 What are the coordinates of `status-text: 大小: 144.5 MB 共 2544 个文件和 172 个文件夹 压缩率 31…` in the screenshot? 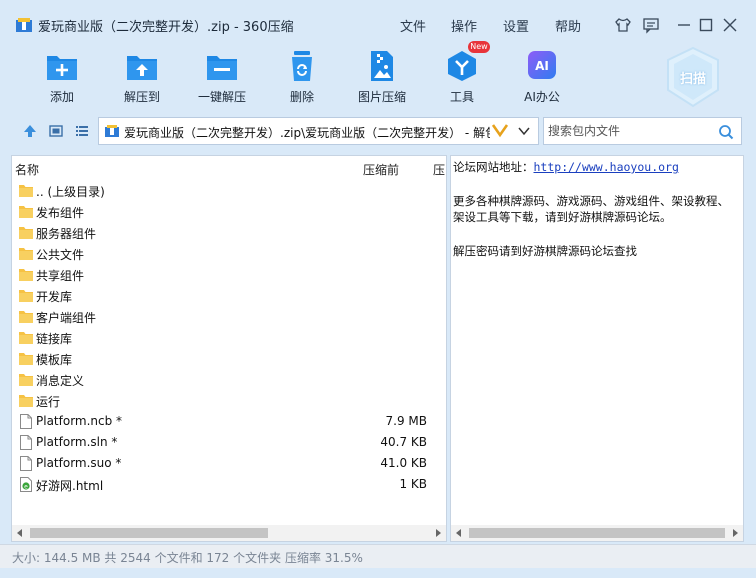 It's located at (187, 558).